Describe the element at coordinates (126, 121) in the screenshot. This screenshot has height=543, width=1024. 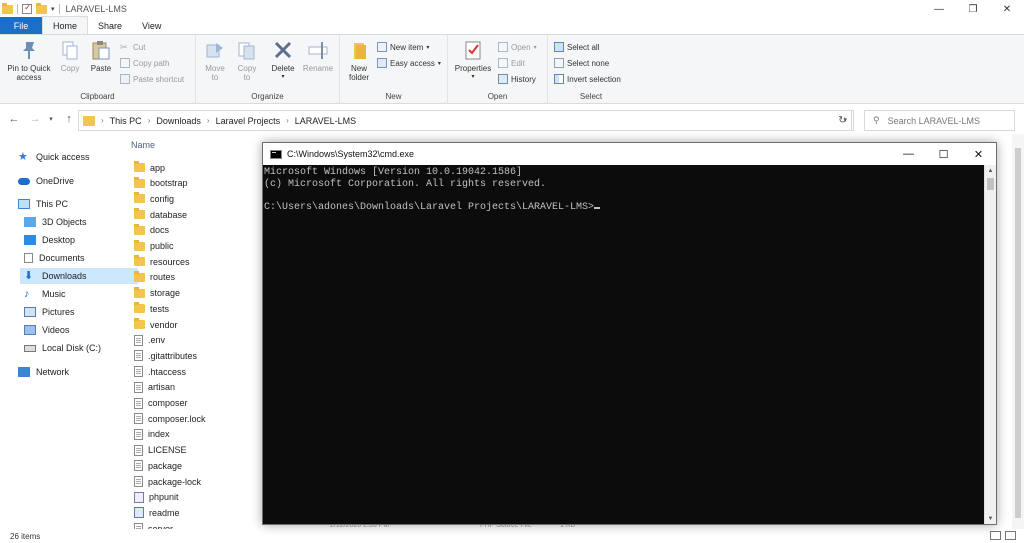
I see `breadcrumb-this-pc: This PC` at that location.